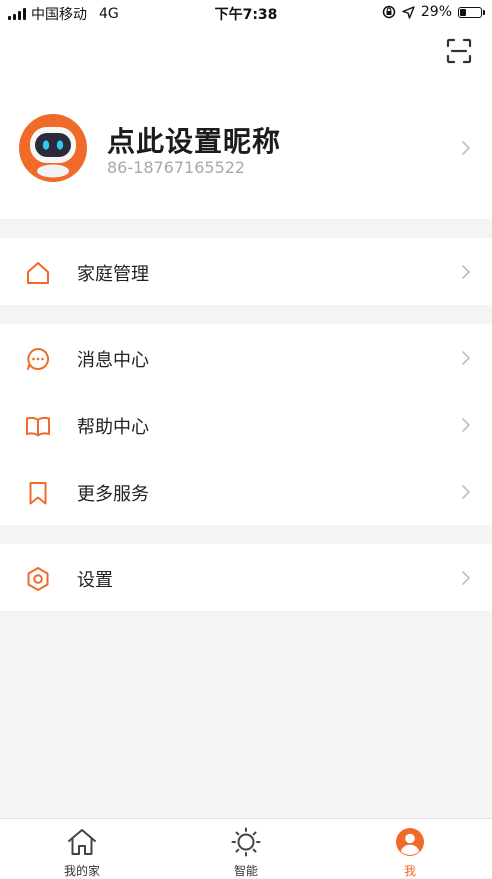  What do you see at coordinates (246, 491) in the screenshot?
I see `menu-item-more-services: 更多服务` at bounding box center [246, 491].